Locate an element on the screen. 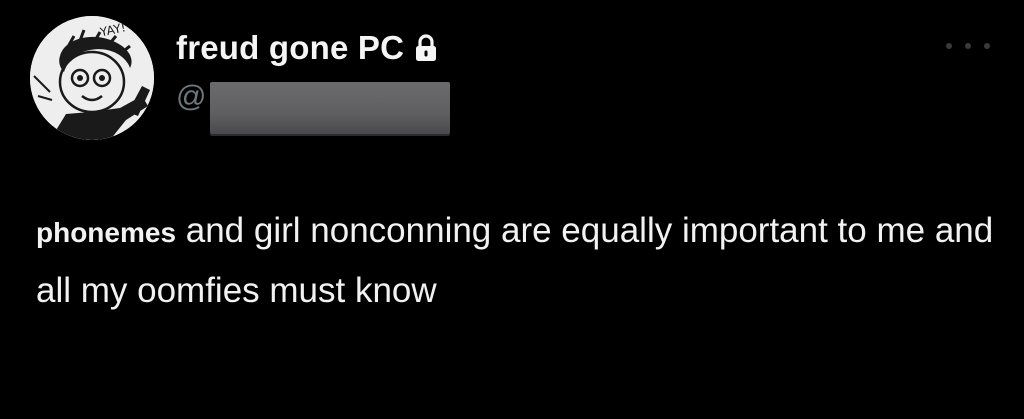  lock-icon is located at coordinates (426, 48).